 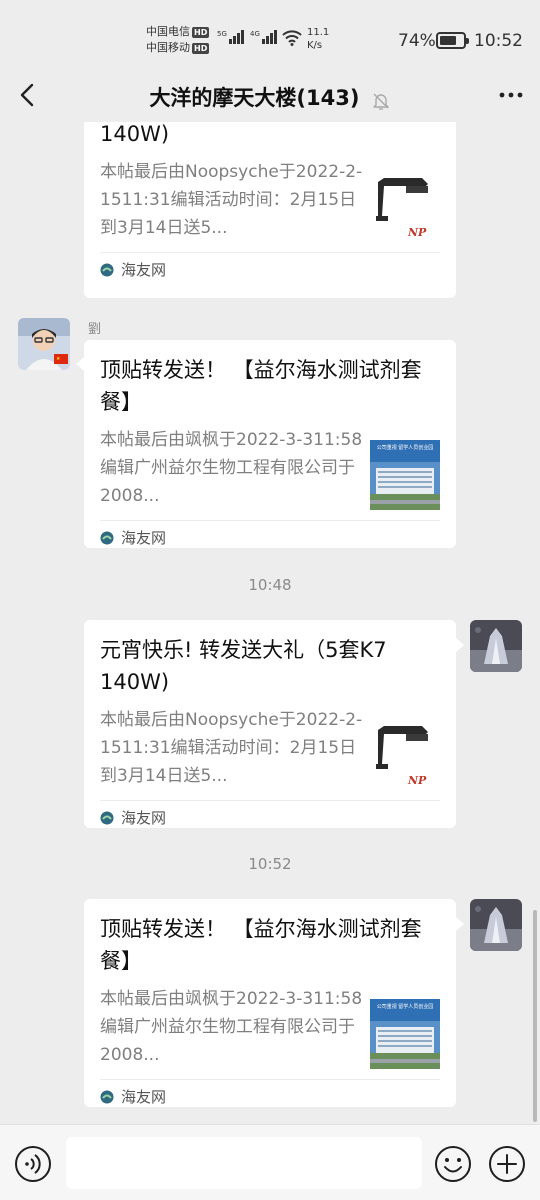 What do you see at coordinates (498, 41) in the screenshot?
I see `clock: 10:52` at bounding box center [498, 41].